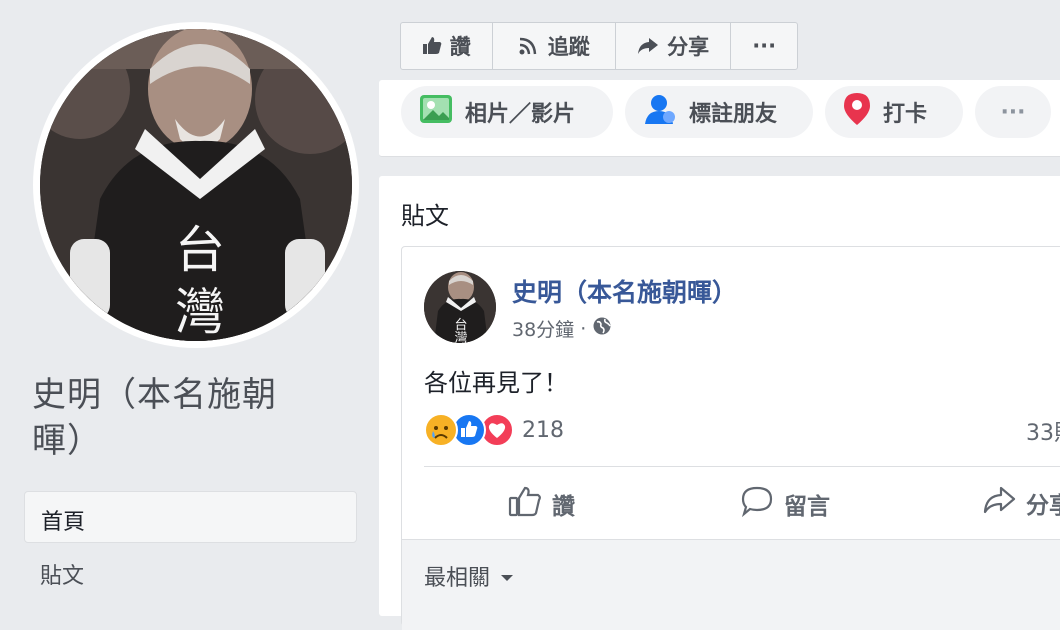 Image resolution: width=1060 pixels, height=630 pixels. I want to click on share-outline-icon, so click(999, 503).